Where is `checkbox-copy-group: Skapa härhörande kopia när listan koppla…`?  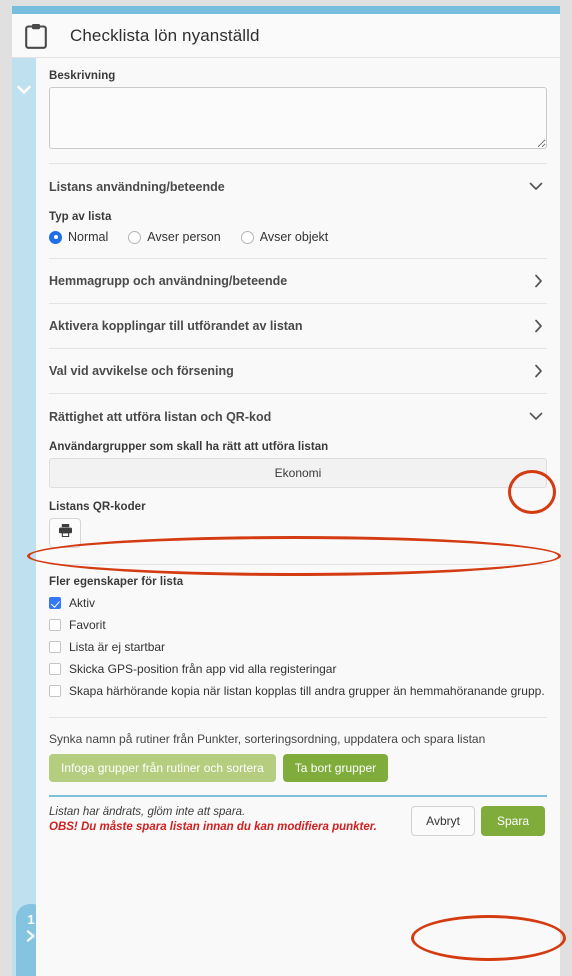 checkbox-copy-group: Skapa härhörande kopia när listan koppla… is located at coordinates (298, 691).